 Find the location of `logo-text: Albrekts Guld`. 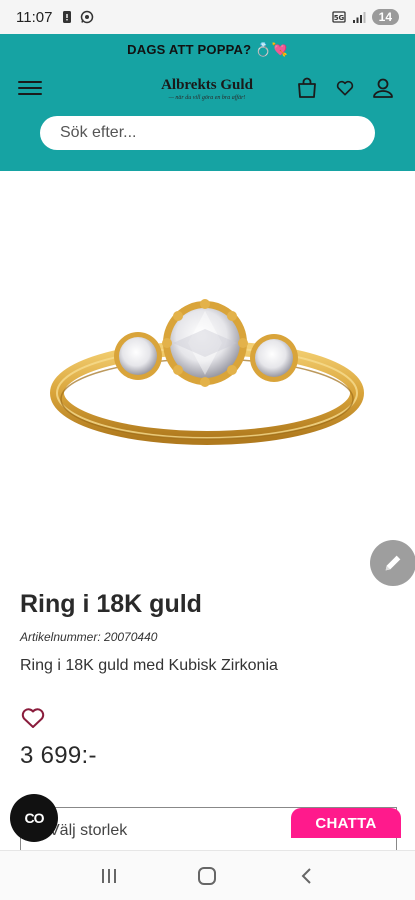

logo-text: Albrekts Guld is located at coordinates (207, 85).